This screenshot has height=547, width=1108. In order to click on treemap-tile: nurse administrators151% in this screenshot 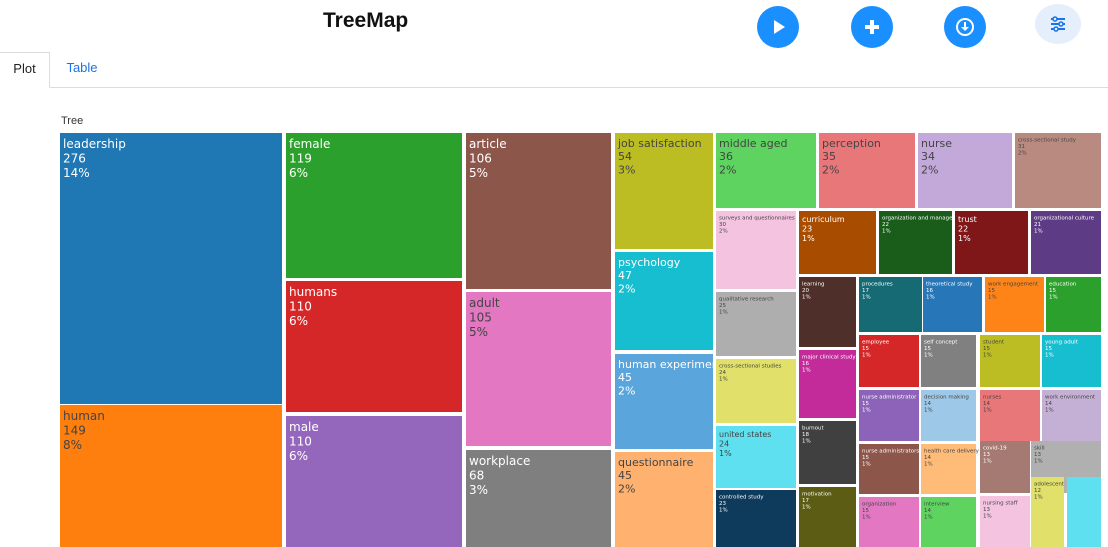, I will do `click(889, 469)`.